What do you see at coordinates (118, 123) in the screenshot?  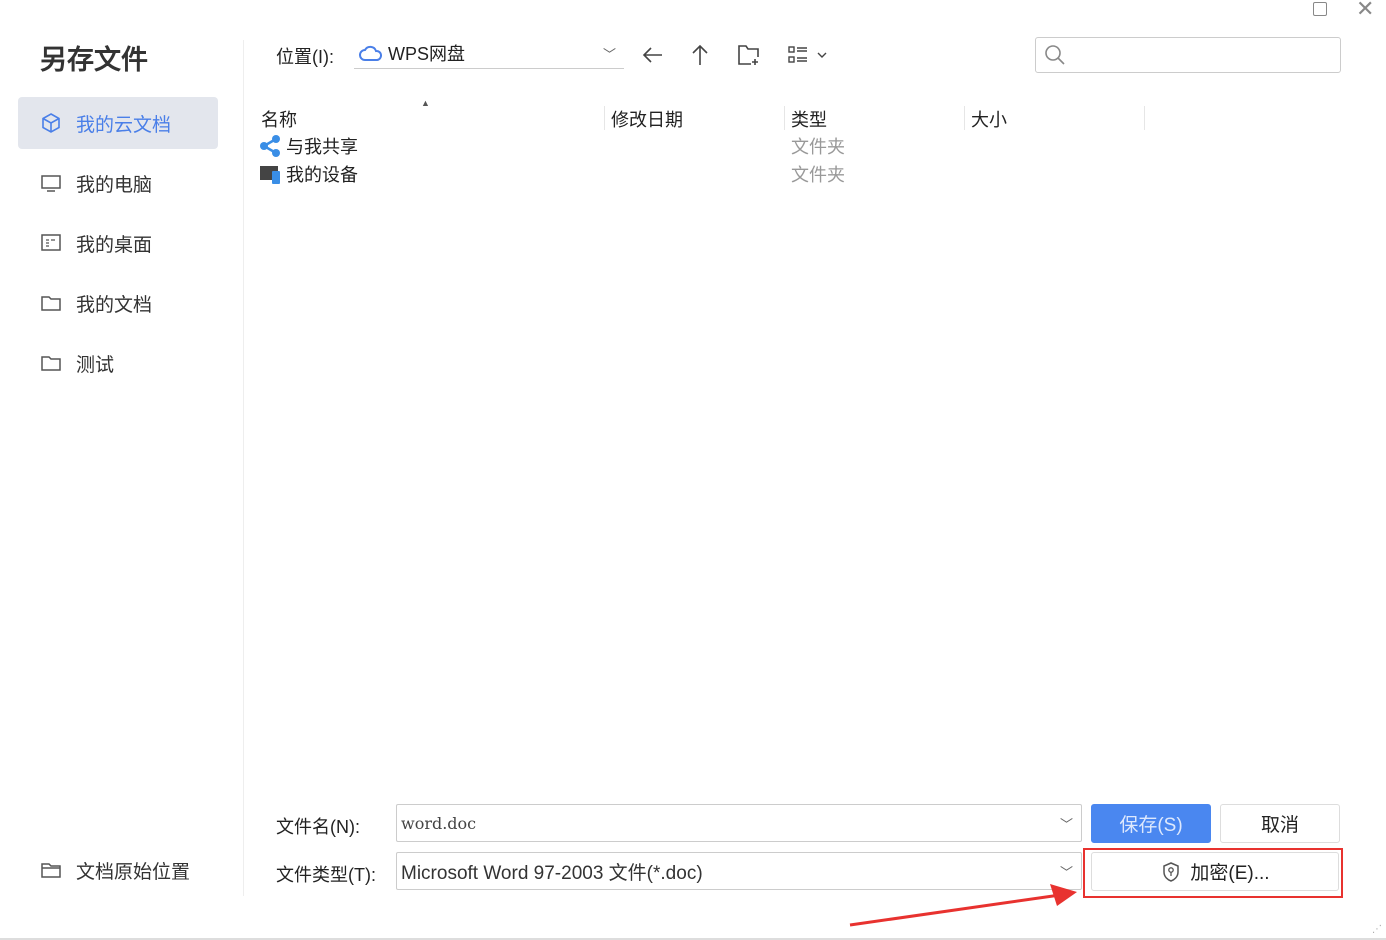 I see `sidebar-item-cloud-docs: 我的云文档` at bounding box center [118, 123].